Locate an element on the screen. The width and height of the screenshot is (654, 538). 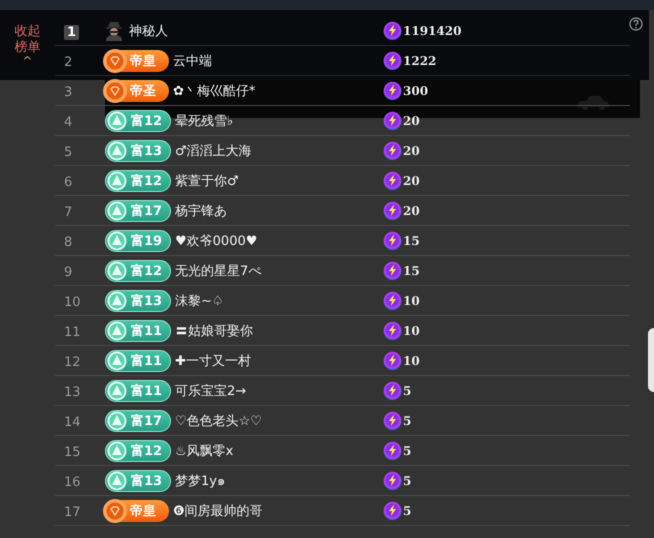
rank-number: 16 is located at coordinates (72, 482).